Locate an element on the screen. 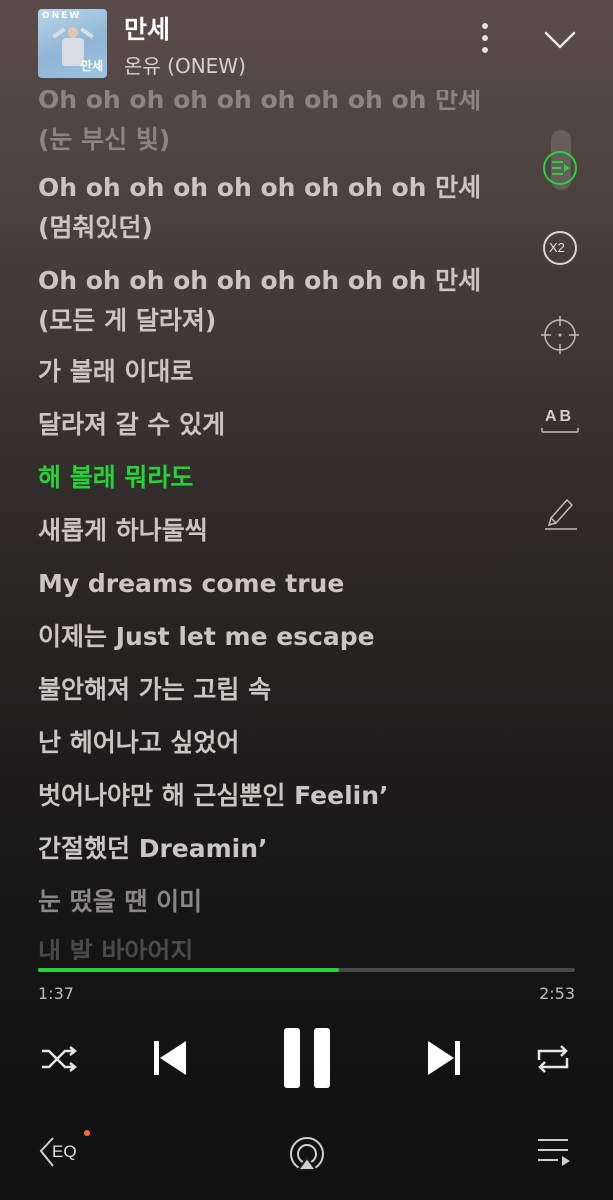 The width and height of the screenshot is (613, 1200). pause-icon is located at coordinates (307, 1058).